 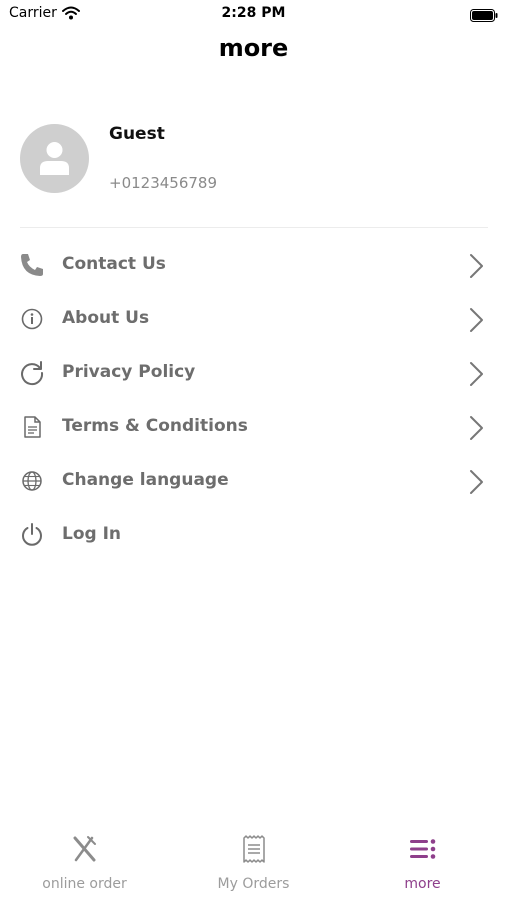 What do you see at coordinates (32, 427) in the screenshot?
I see `document-icon` at bounding box center [32, 427].